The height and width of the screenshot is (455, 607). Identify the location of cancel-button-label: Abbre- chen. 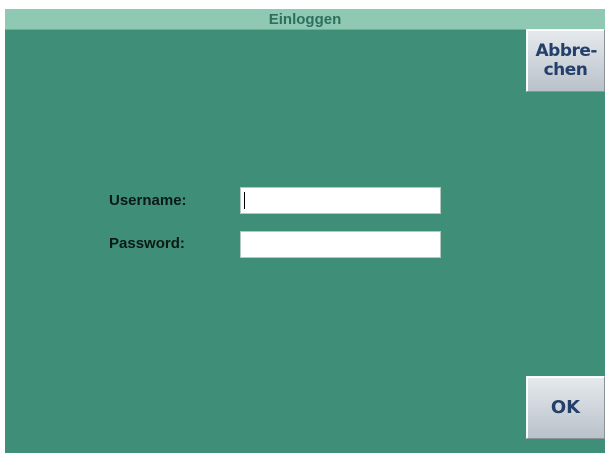
(566, 60).